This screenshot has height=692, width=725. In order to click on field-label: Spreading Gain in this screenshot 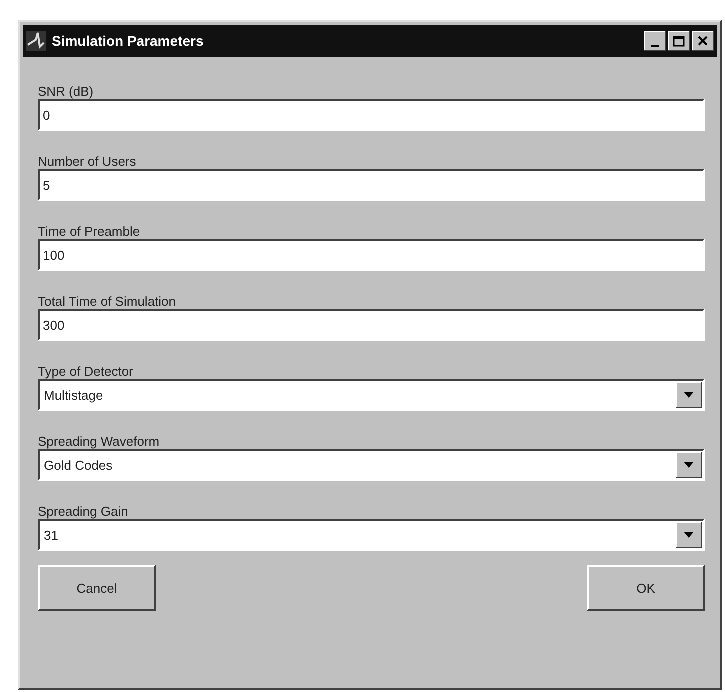, I will do `click(84, 511)`.